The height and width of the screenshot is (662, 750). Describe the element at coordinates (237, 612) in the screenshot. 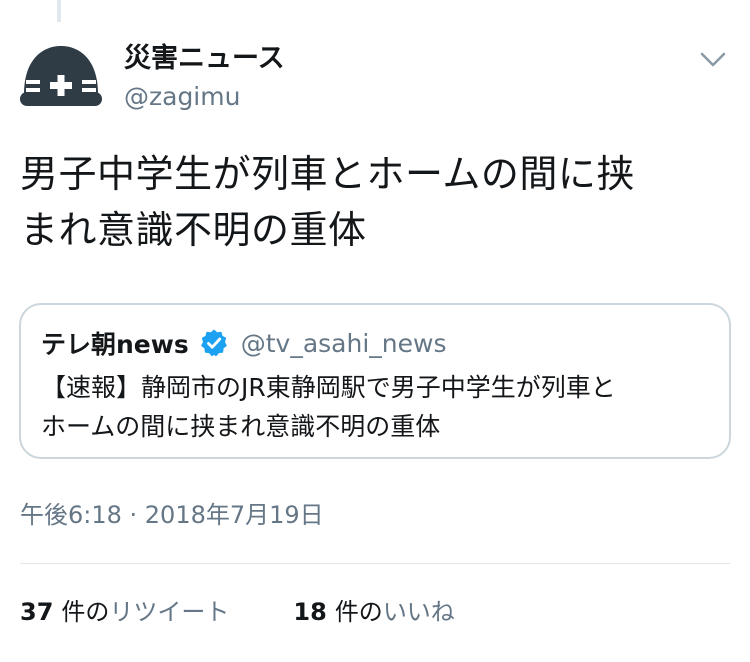

I see `engagement-stats: 37 件の リツイート 18 件の いいね` at that location.